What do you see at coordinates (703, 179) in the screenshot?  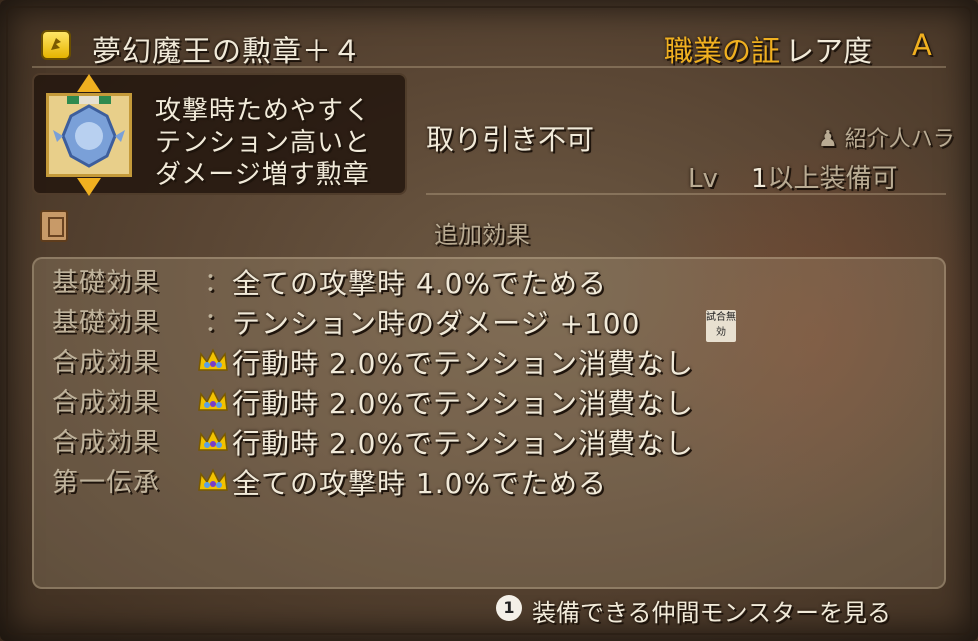 I see `level-prefix: Lv` at bounding box center [703, 179].